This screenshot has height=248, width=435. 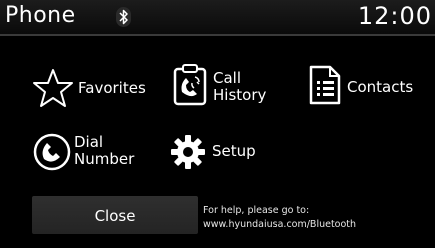 I want to click on star-icon, so click(x=53, y=88).